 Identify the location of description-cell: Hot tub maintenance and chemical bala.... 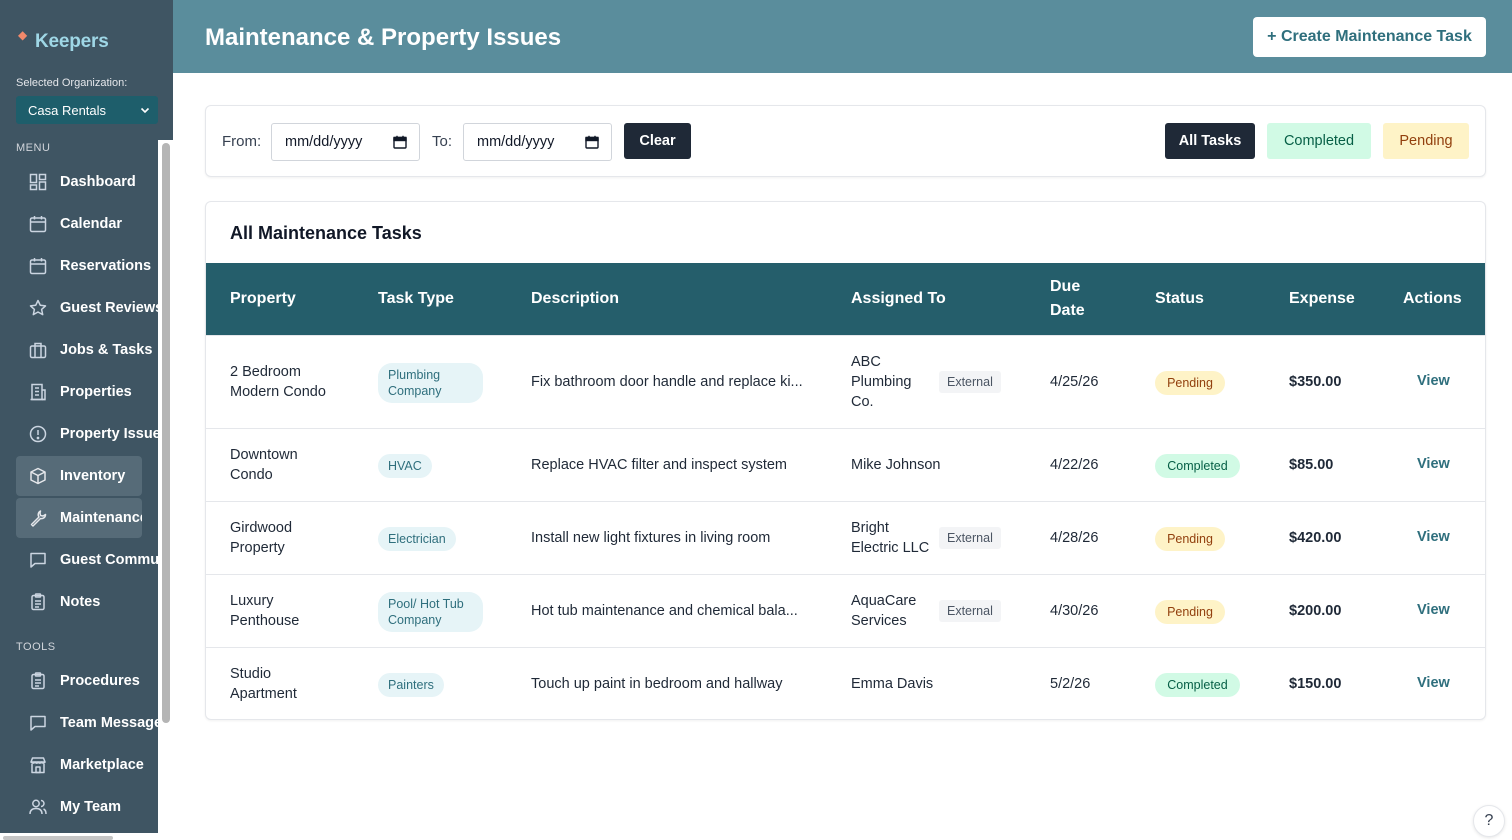
(664, 611).